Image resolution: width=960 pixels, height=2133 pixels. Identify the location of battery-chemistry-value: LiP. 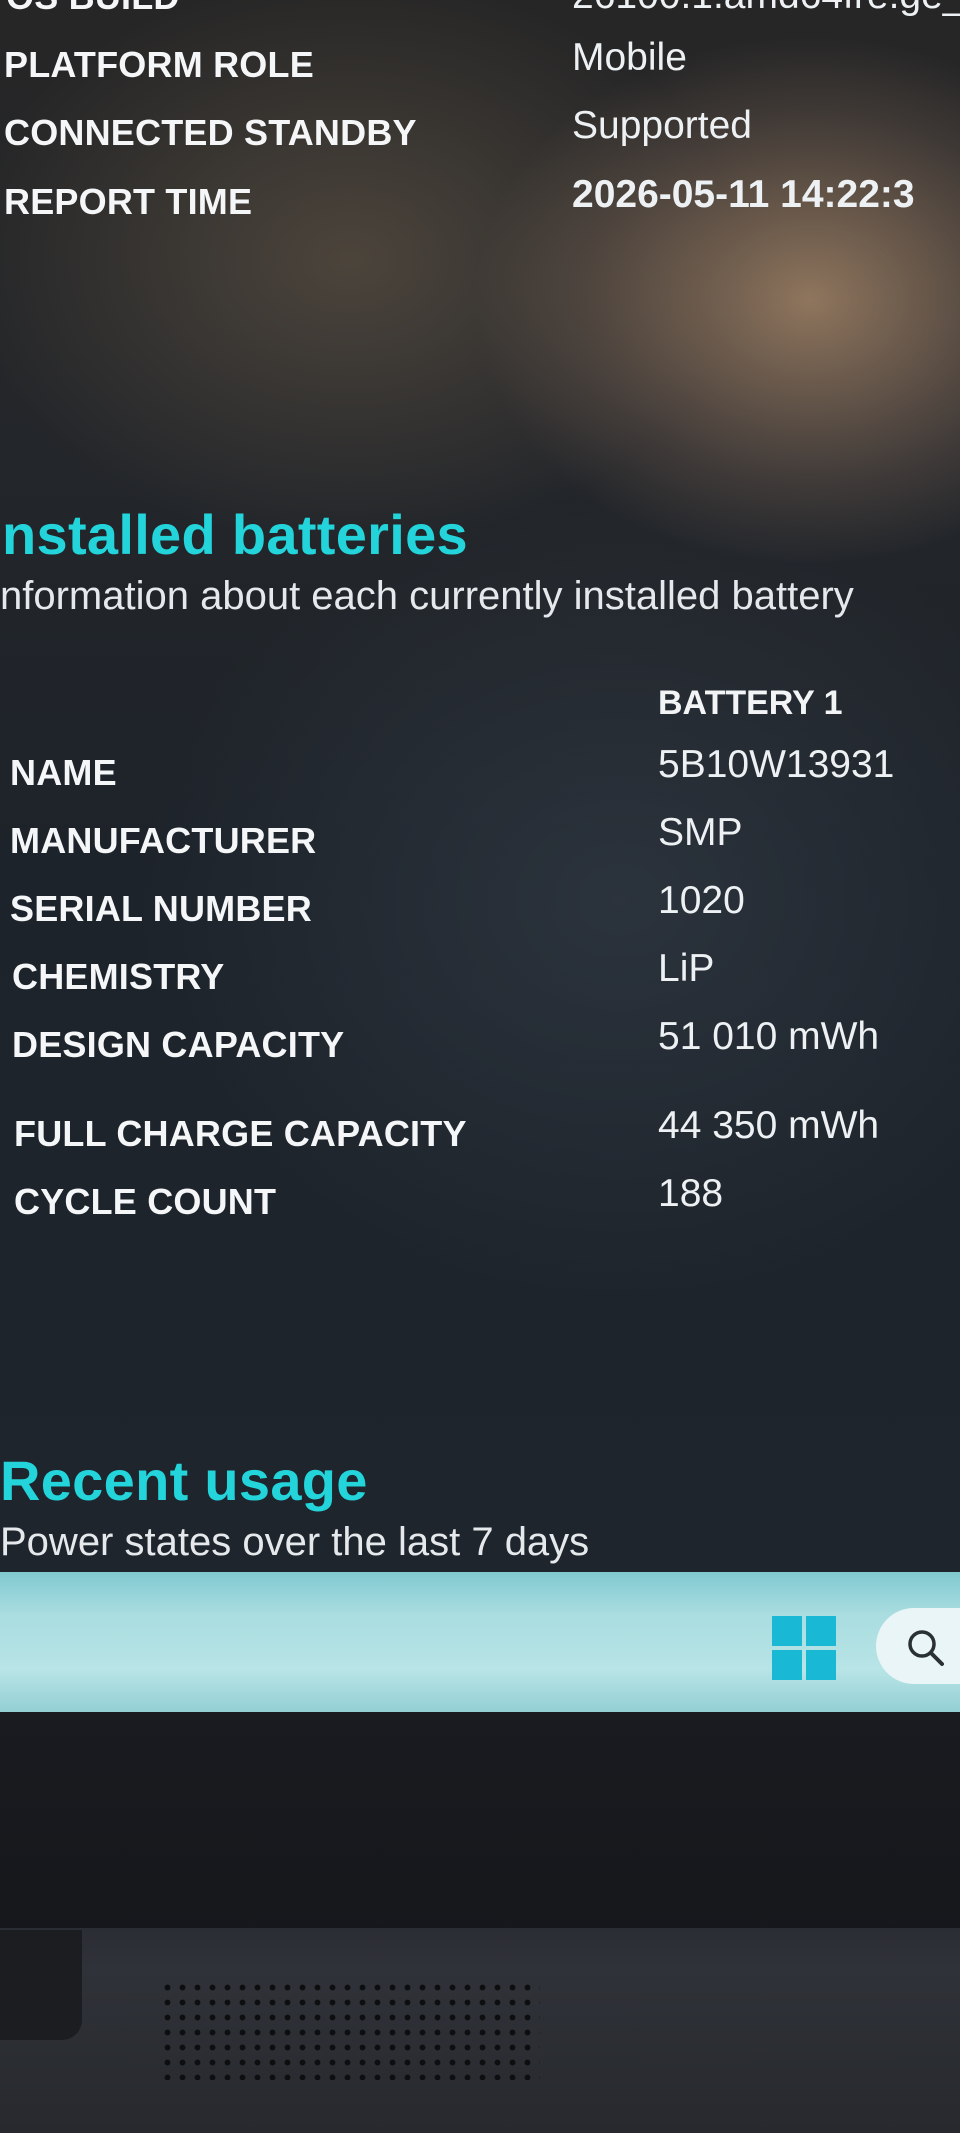
(686, 968).